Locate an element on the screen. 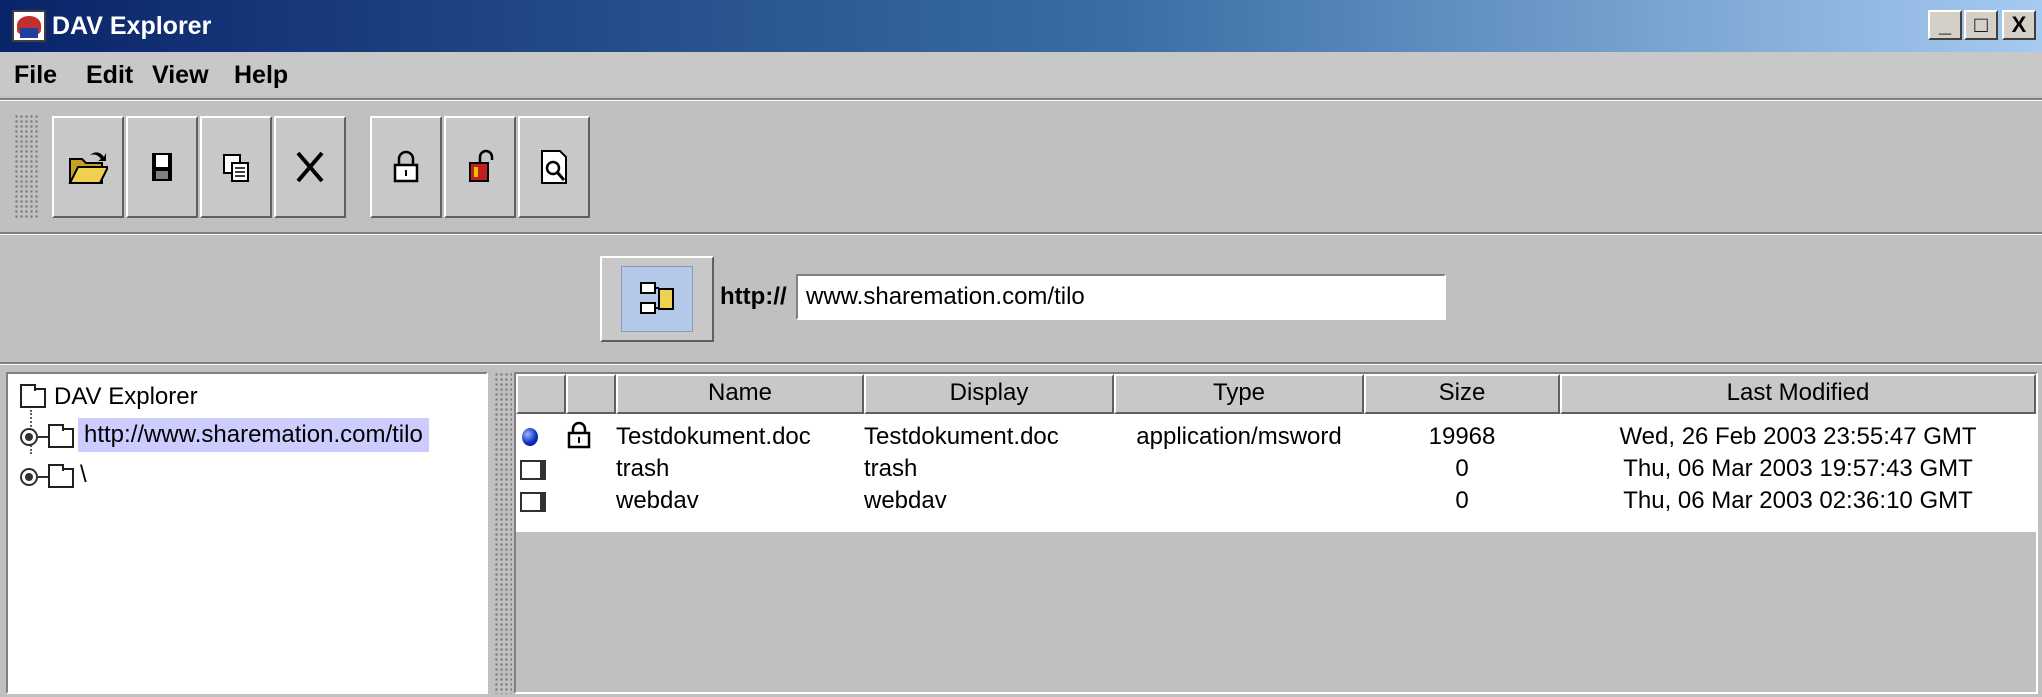 This screenshot has height=697, width=2042. delete-icon is located at coordinates (310, 167).